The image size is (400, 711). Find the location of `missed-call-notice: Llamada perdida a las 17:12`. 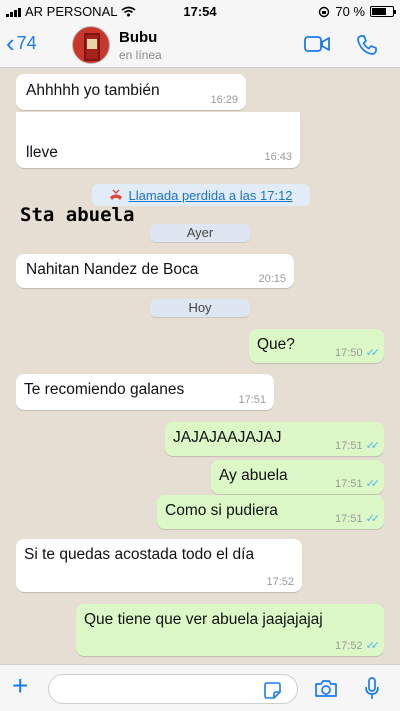

missed-call-notice: Llamada perdida a las 17:12 is located at coordinates (201, 195).